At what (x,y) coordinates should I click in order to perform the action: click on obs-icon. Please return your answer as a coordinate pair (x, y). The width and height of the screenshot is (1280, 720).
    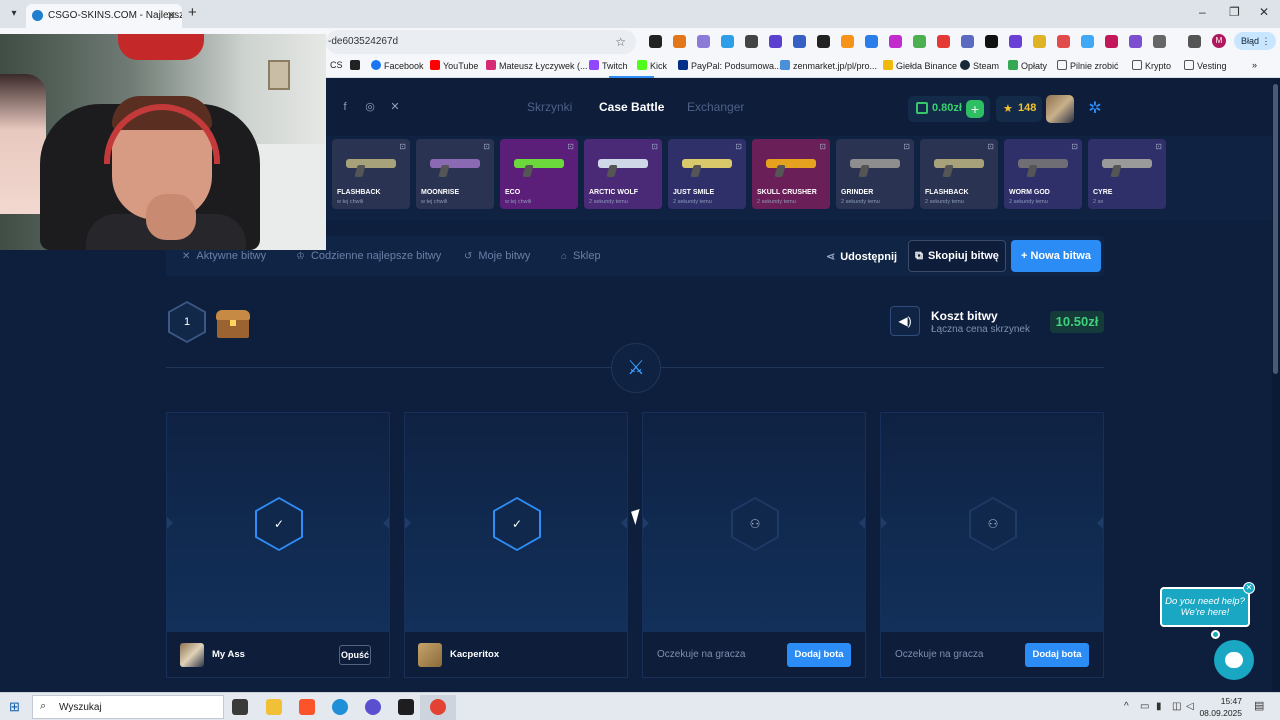
    Looking at the image, I should click on (406, 707).